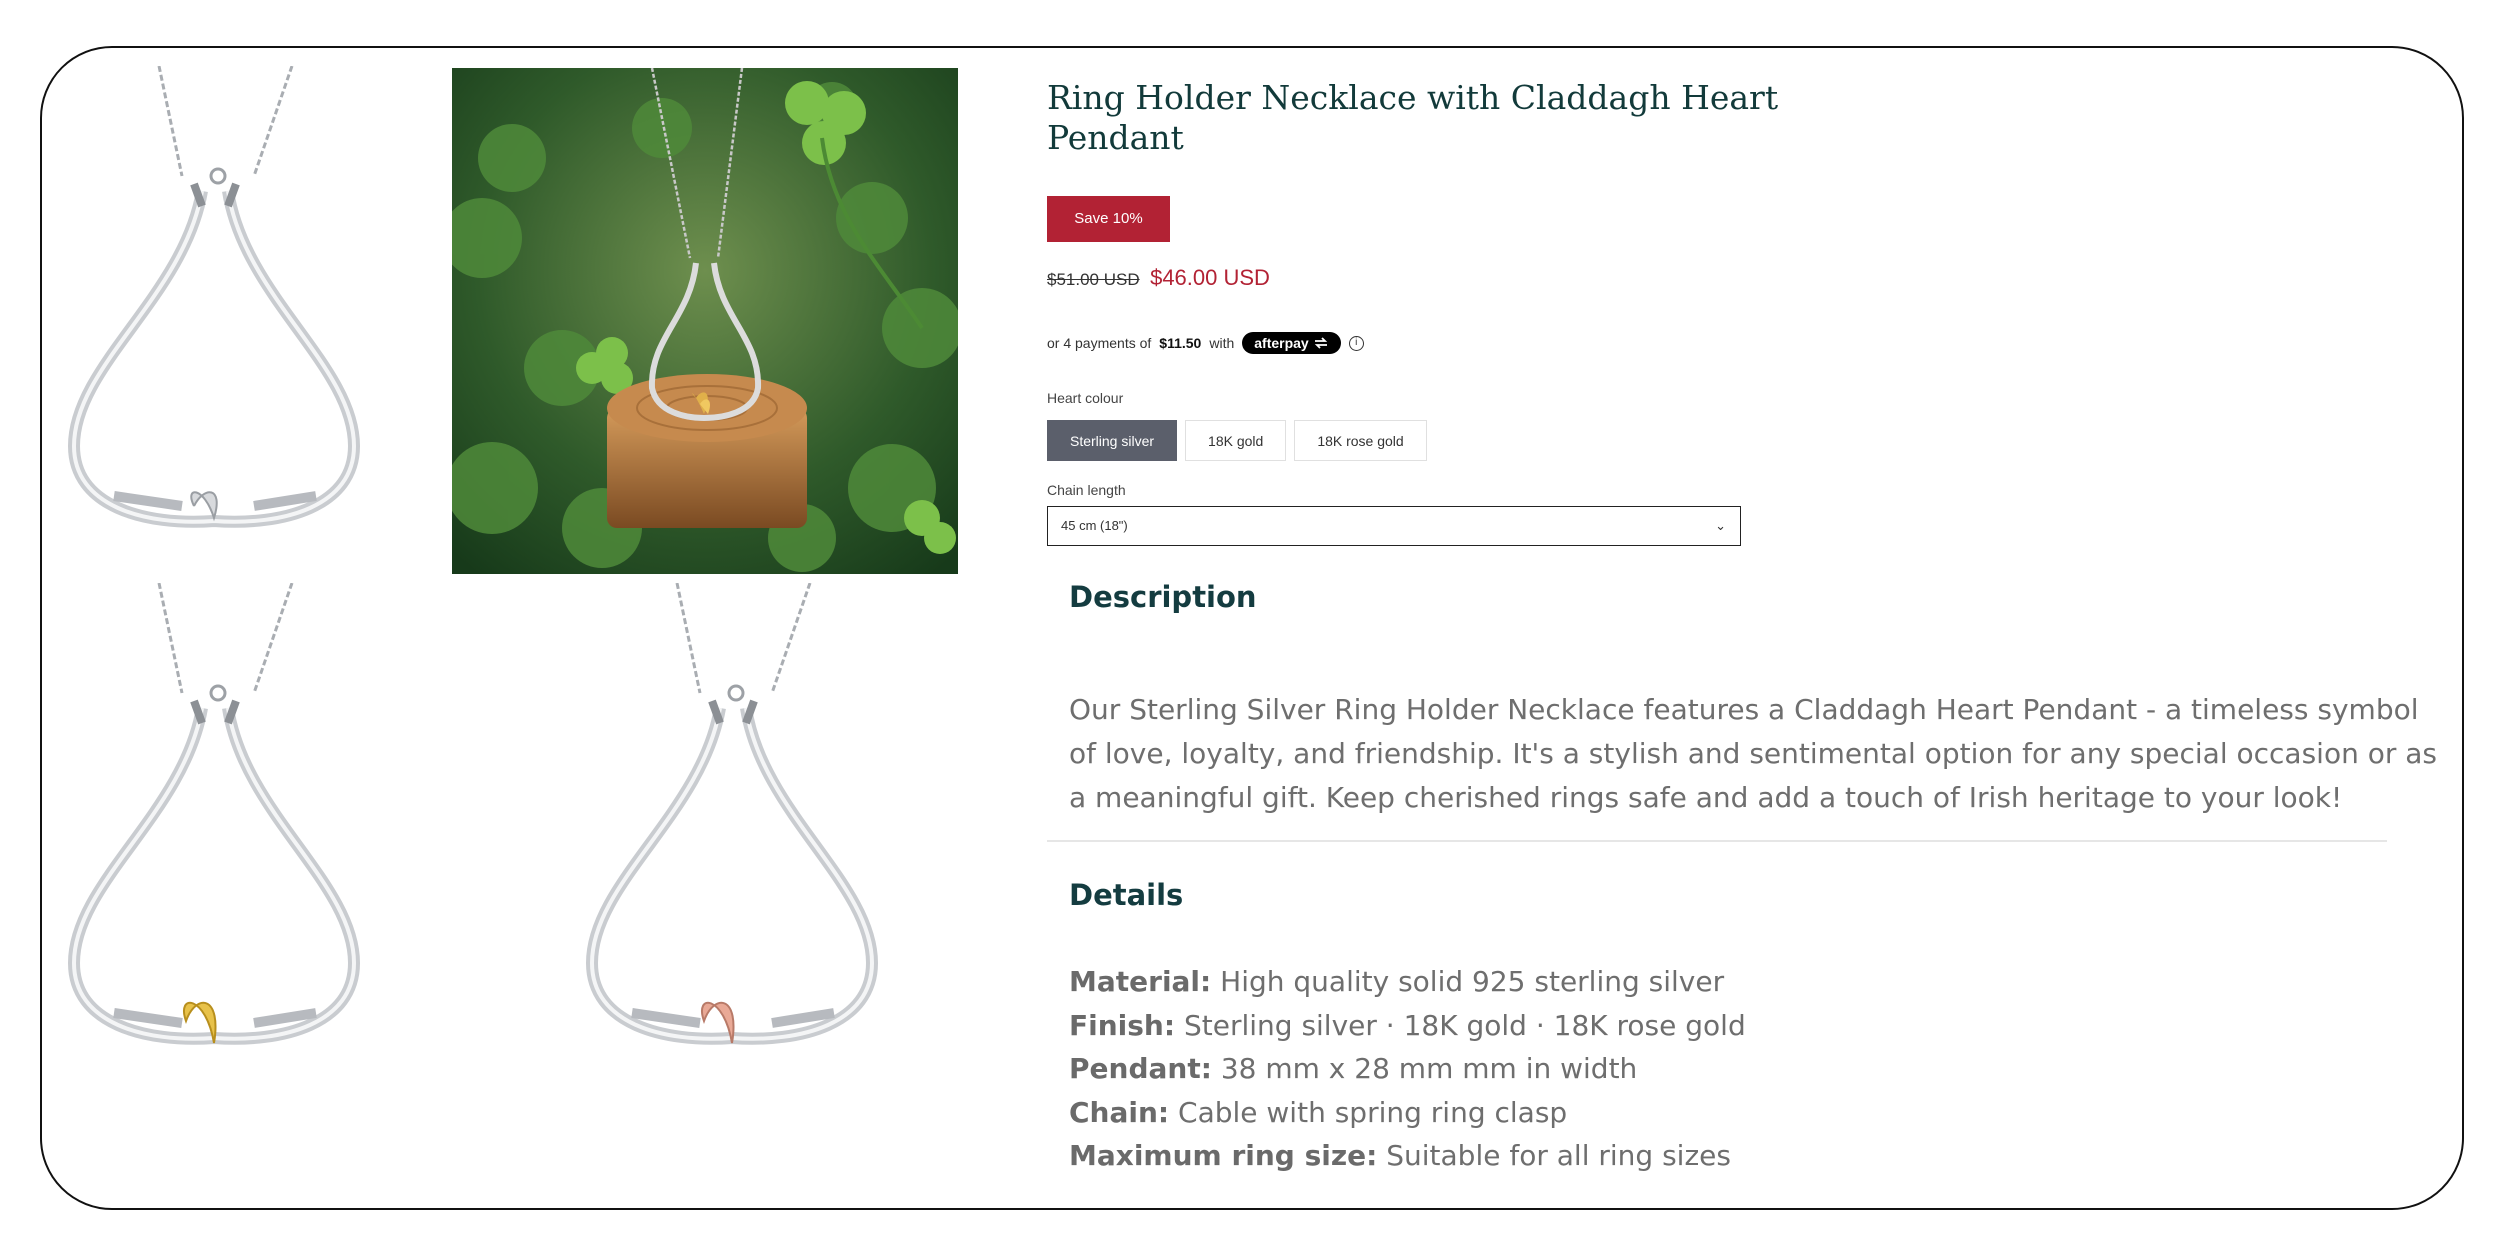 The image size is (2497, 1240). I want to click on afterpay-logo: afterpay, so click(1291, 343).